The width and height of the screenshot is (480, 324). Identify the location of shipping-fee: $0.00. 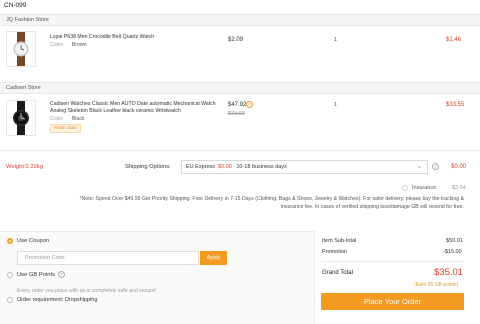
(225, 167).